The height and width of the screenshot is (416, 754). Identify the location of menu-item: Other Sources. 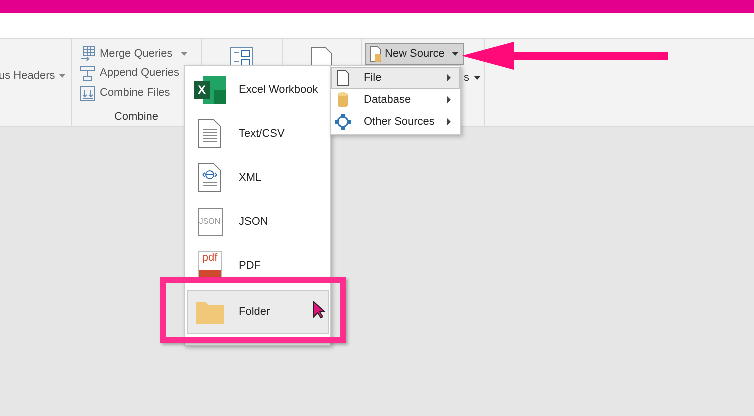
(395, 122).